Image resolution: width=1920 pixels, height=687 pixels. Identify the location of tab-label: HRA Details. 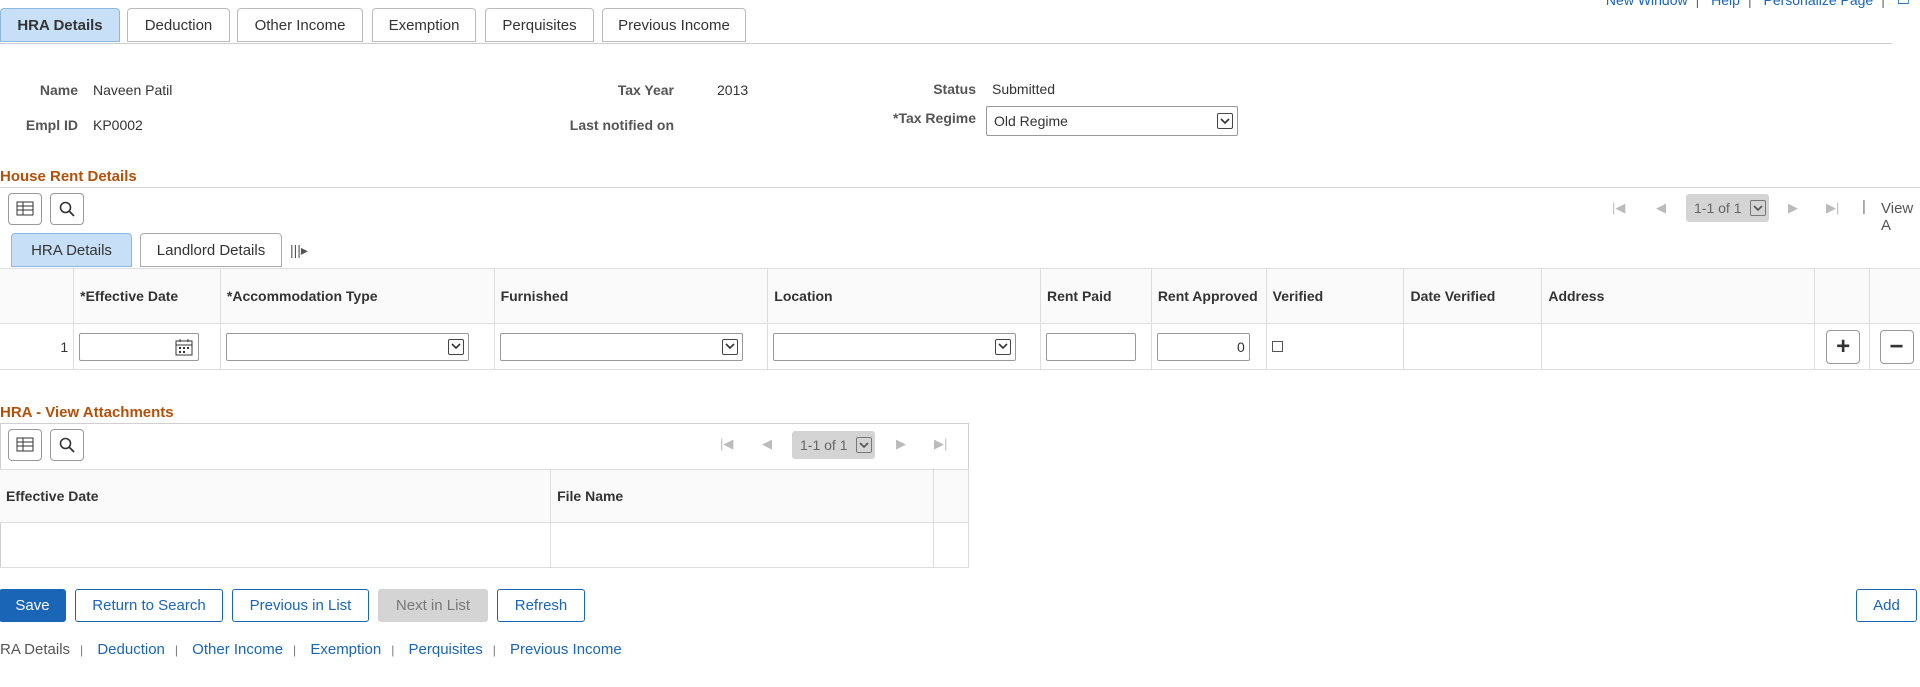
(60, 25).